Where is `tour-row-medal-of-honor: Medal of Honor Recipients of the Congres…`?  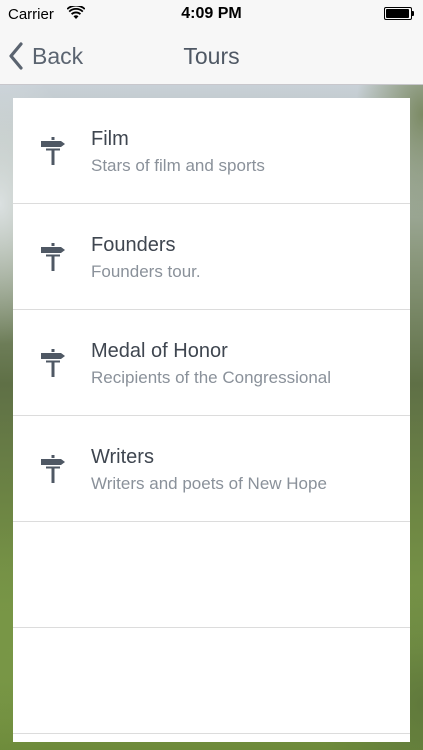 tour-row-medal-of-honor: Medal of Honor Recipients of the Congres… is located at coordinates (211, 363).